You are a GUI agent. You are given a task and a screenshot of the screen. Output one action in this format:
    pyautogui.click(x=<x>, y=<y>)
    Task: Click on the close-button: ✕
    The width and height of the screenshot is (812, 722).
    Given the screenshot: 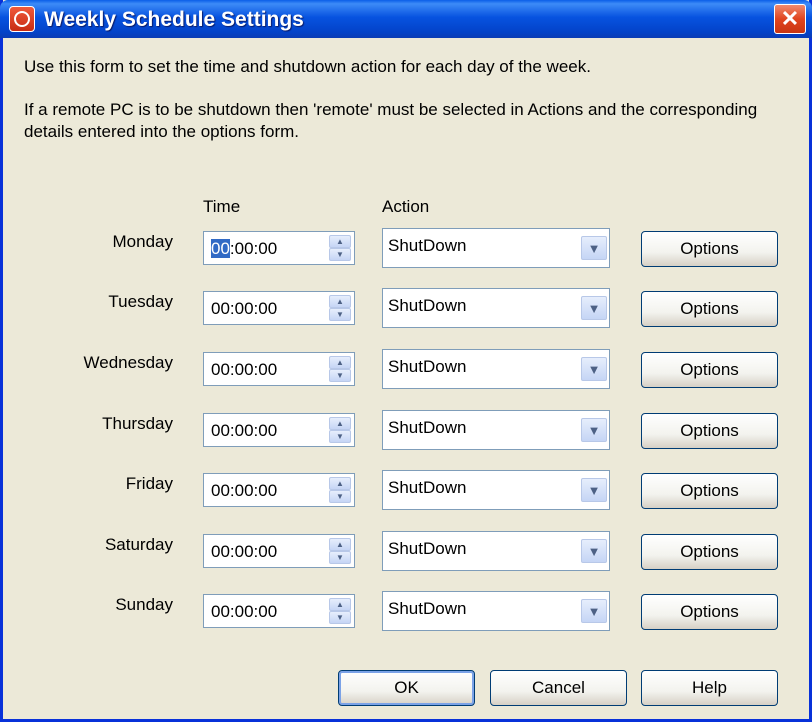 What is the action you would take?
    pyautogui.click(x=790, y=19)
    